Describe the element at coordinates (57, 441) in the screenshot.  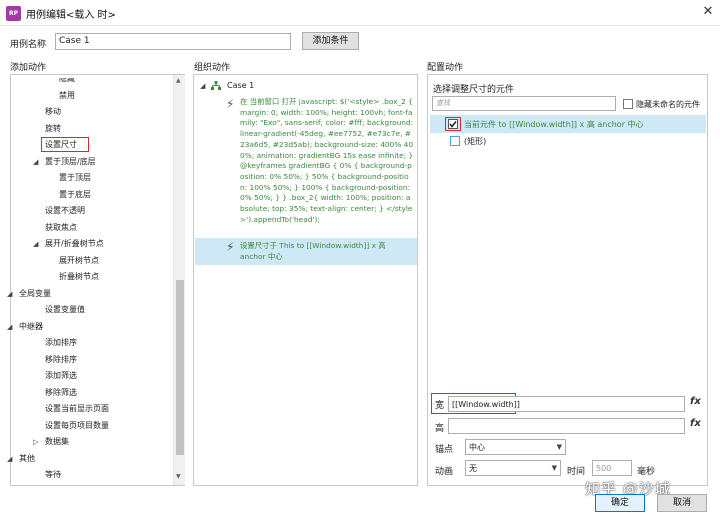
I see `tree-item: 数据集` at that location.